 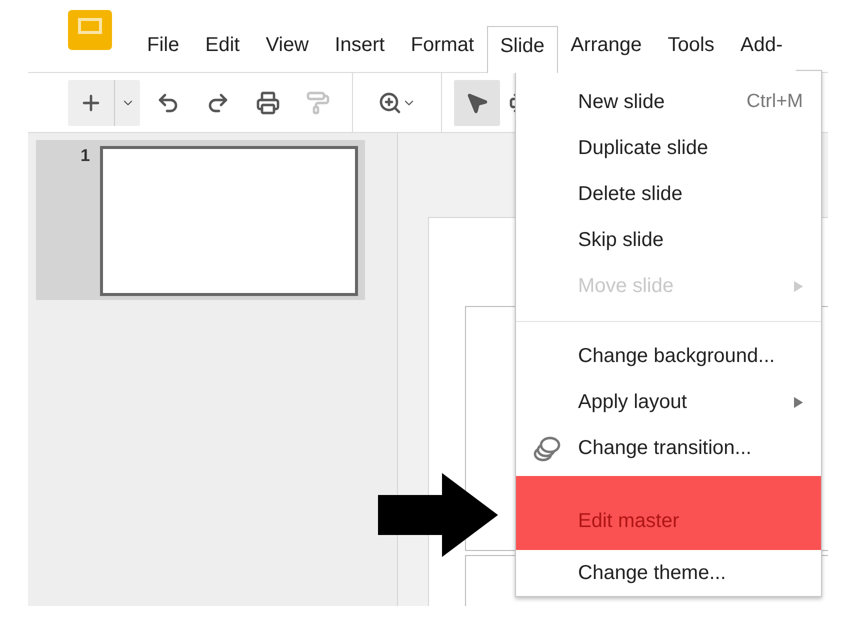 I want to click on menu-item: Slide, so click(x=522, y=49).